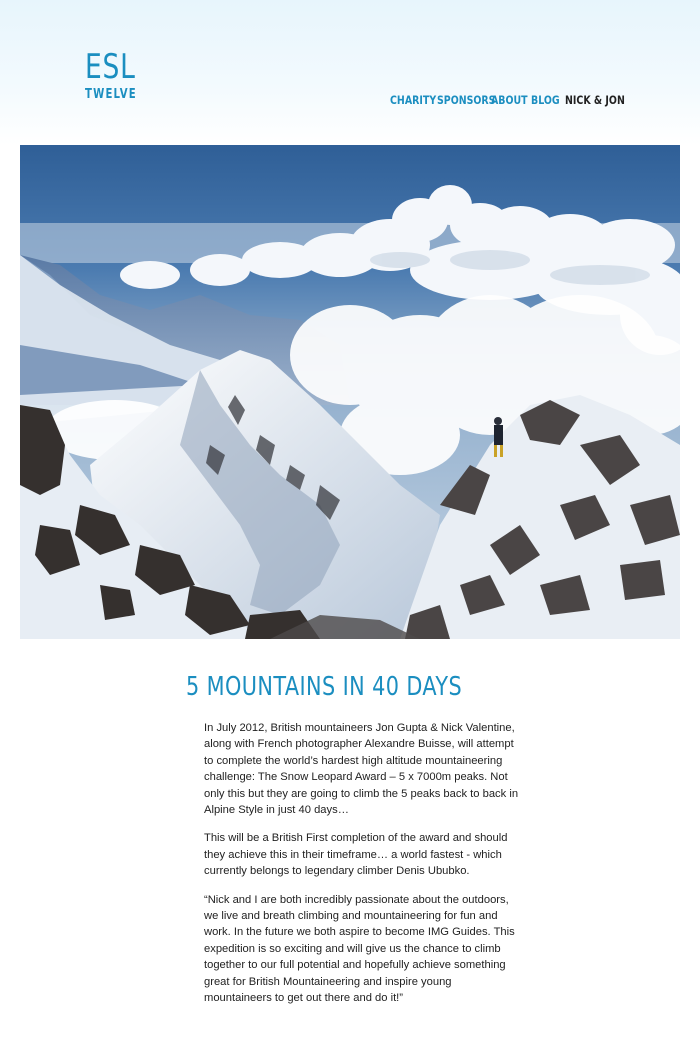  I want to click on main-nav: CHARITY SPONSORS ABOUT BLOG NICK & JON, so click(507, 100).